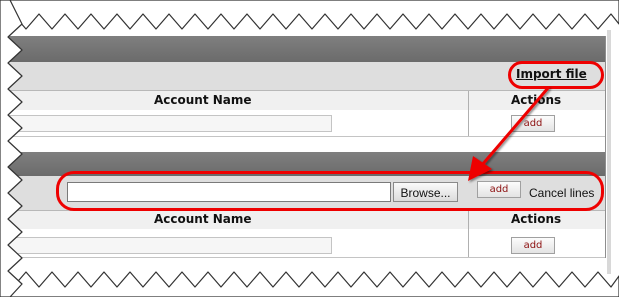 The width and height of the screenshot is (619, 297). What do you see at coordinates (309, 284) in the screenshot?
I see `torn-edge-bottom` at bounding box center [309, 284].